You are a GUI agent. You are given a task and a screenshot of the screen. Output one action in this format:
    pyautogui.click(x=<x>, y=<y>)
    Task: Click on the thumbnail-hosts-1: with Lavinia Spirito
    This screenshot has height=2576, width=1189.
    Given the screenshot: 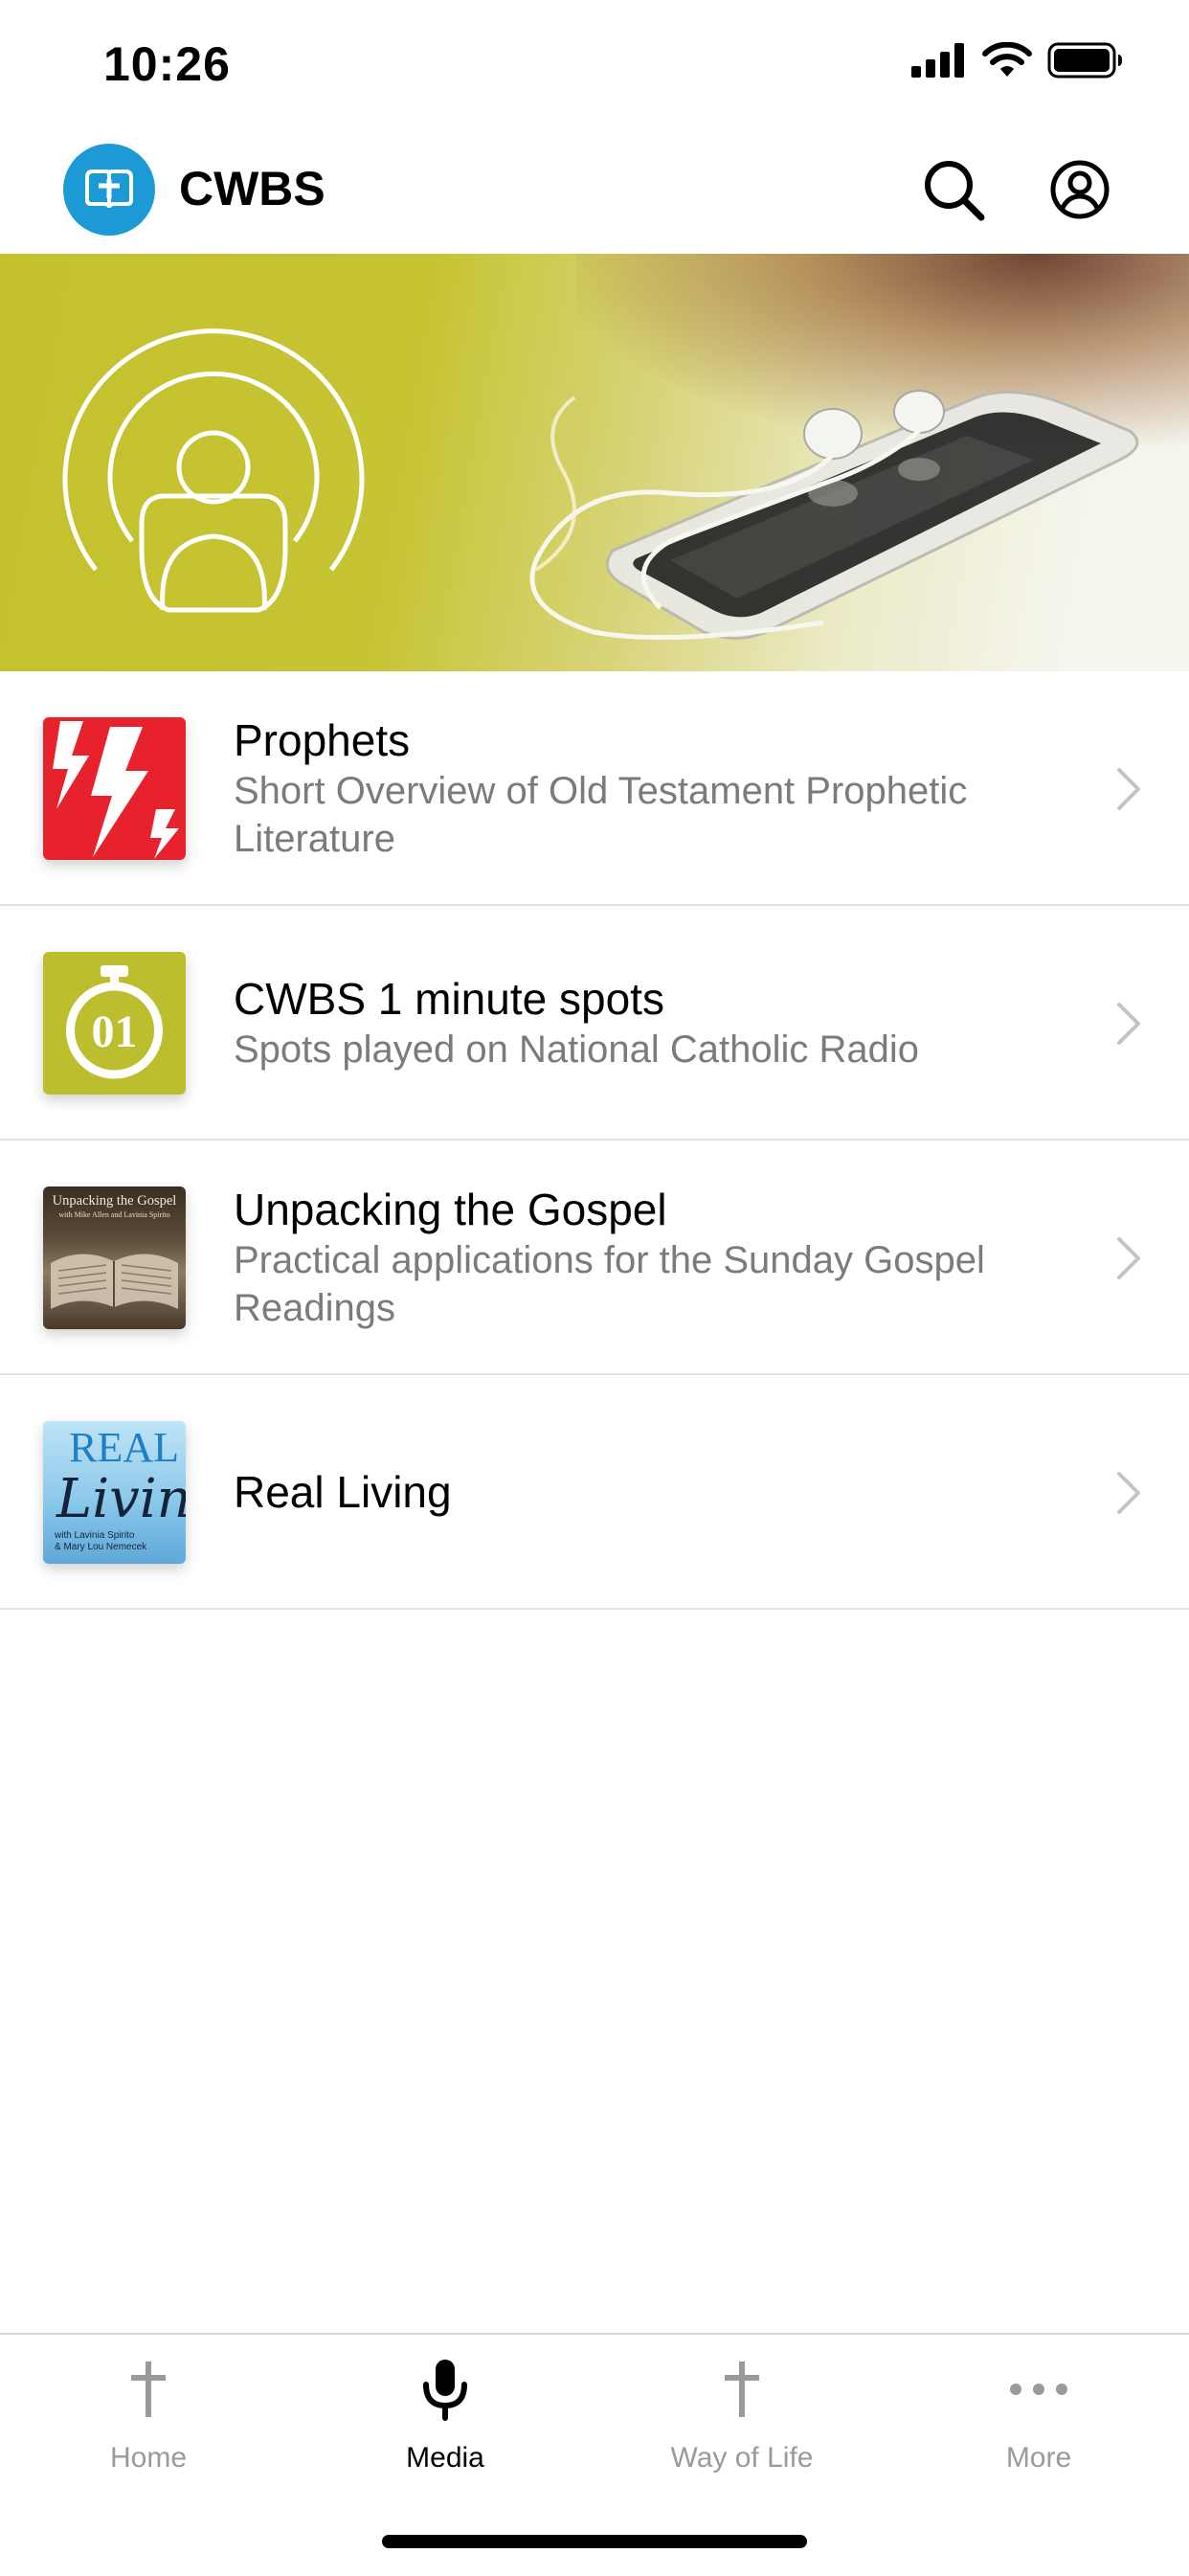 What is the action you would take?
    pyautogui.click(x=94, y=1535)
    